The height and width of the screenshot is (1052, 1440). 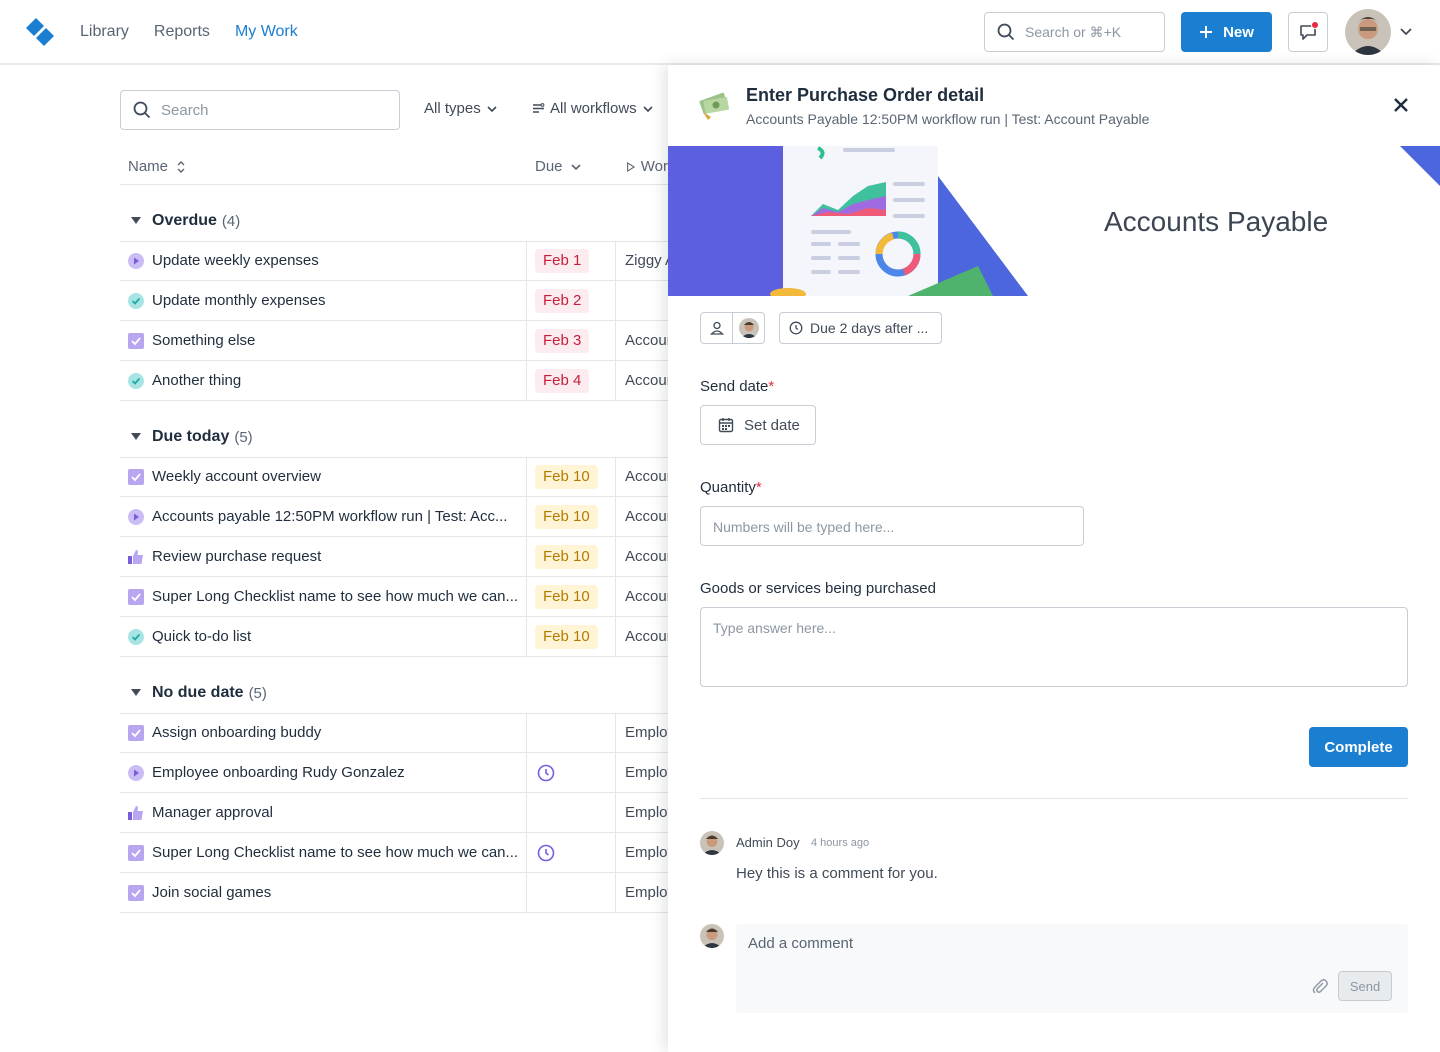 I want to click on paperclip-icon, so click(x=1320, y=986).